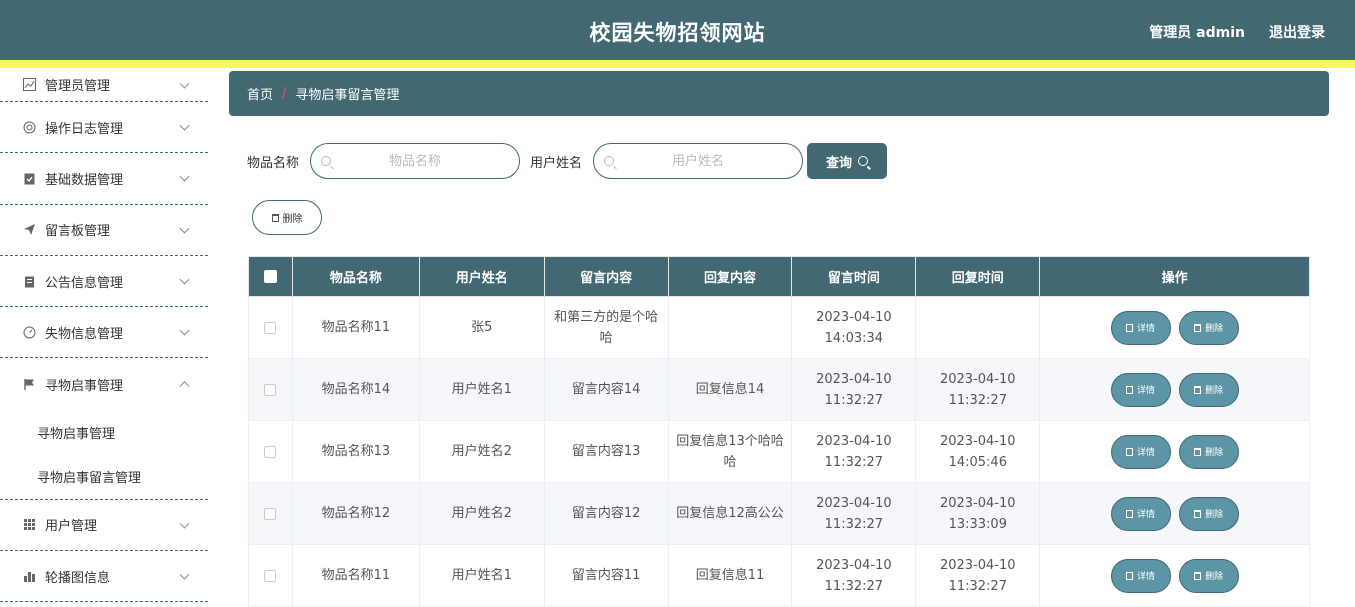 Image resolution: width=1355 pixels, height=607 pixels. What do you see at coordinates (78, 232) in the screenshot?
I see `sidebar-item-label: 留言板管理` at bounding box center [78, 232].